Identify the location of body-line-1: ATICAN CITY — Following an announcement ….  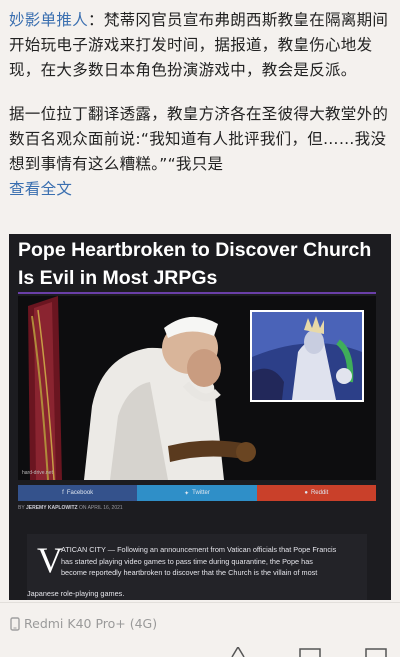
(199, 549).